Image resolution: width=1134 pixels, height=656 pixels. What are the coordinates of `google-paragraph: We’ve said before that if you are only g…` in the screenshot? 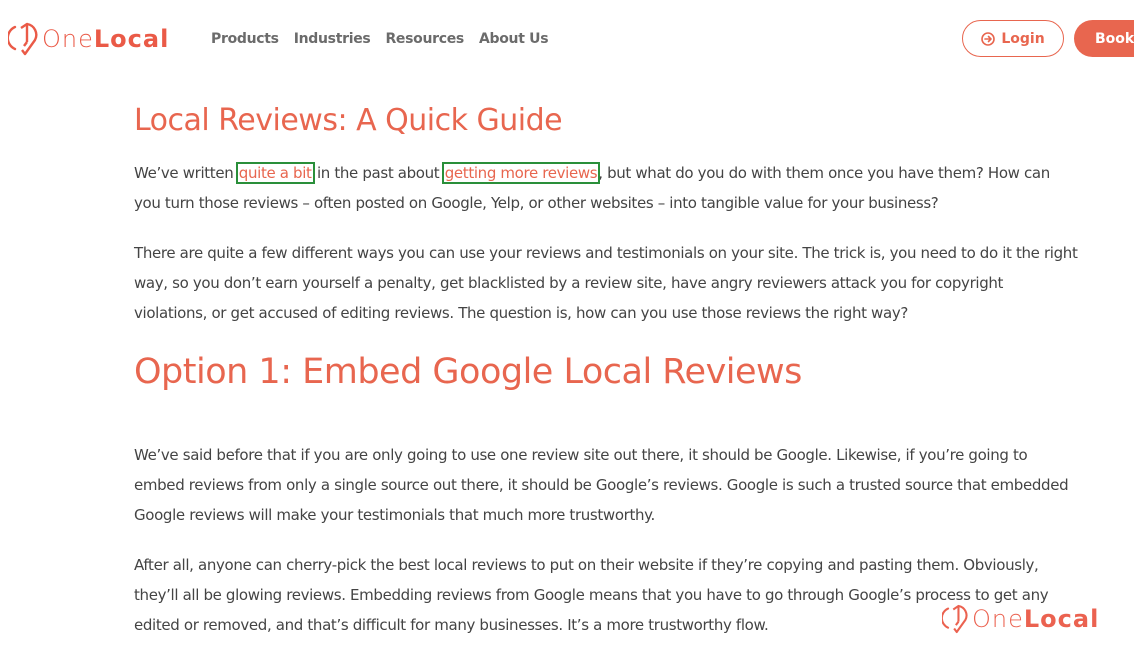 It's located at (601, 485).